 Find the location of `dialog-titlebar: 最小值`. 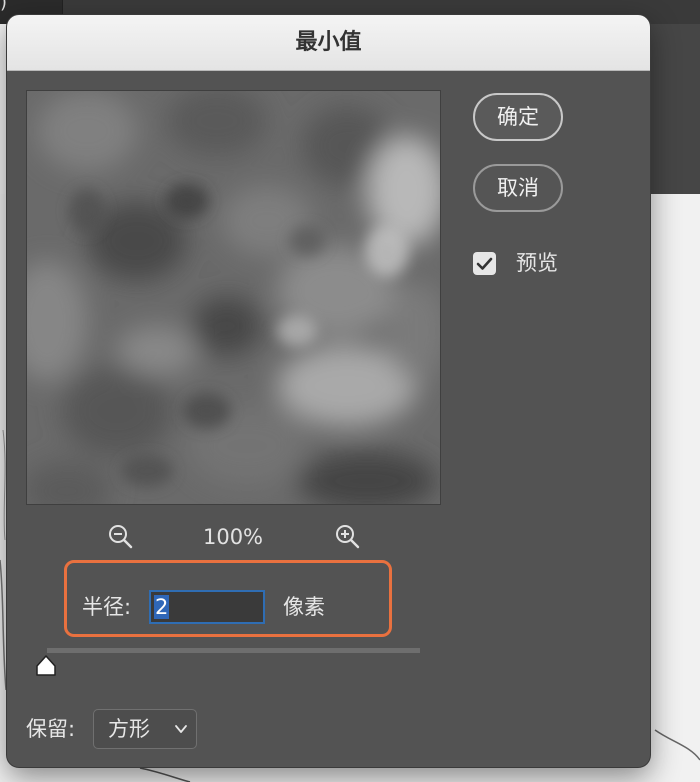

dialog-titlebar: 最小值 is located at coordinates (328, 43).